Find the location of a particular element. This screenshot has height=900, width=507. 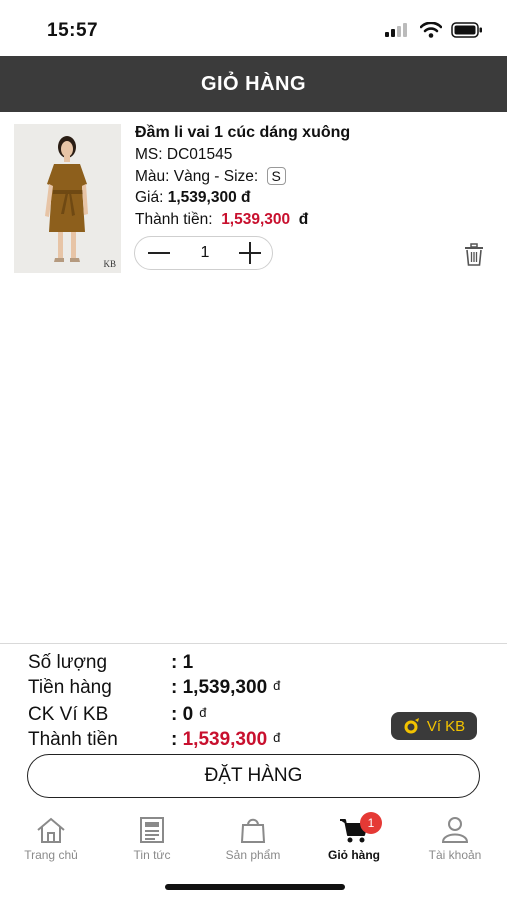

summary-discount-currency: đ is located at coordinates (203, 712).